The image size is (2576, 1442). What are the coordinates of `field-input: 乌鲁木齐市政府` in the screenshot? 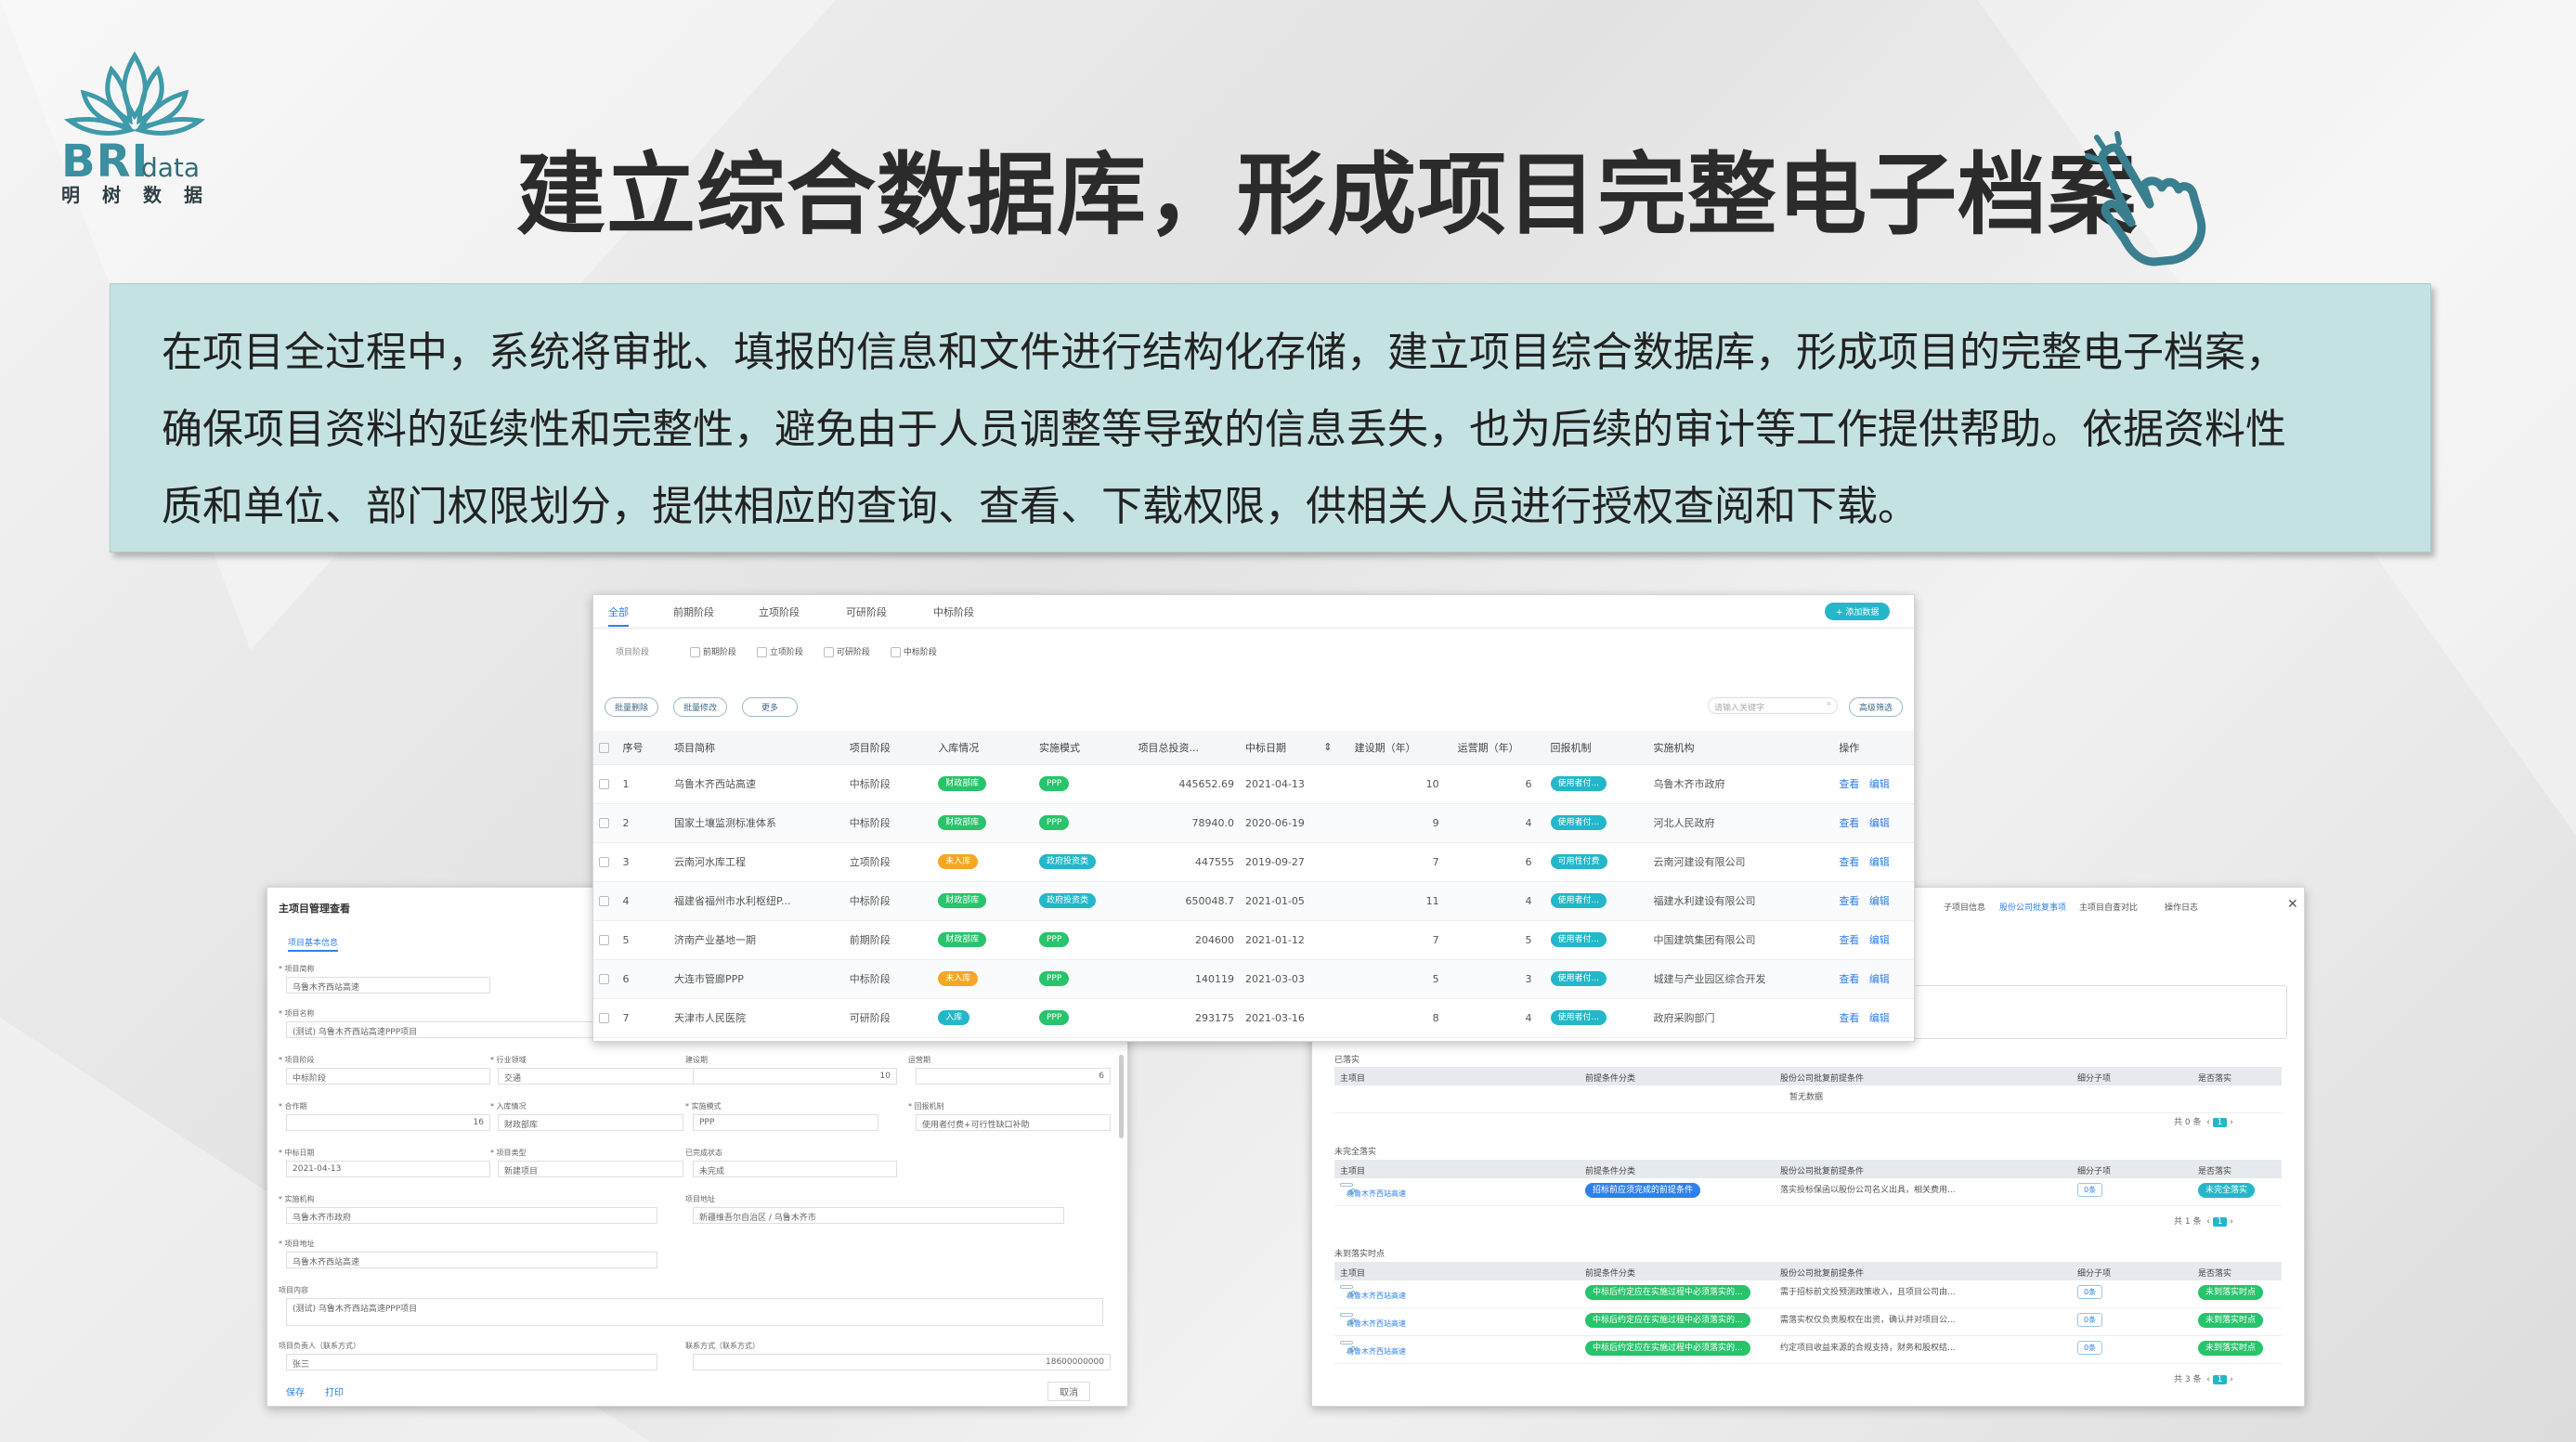 It's located at (472, 1215).